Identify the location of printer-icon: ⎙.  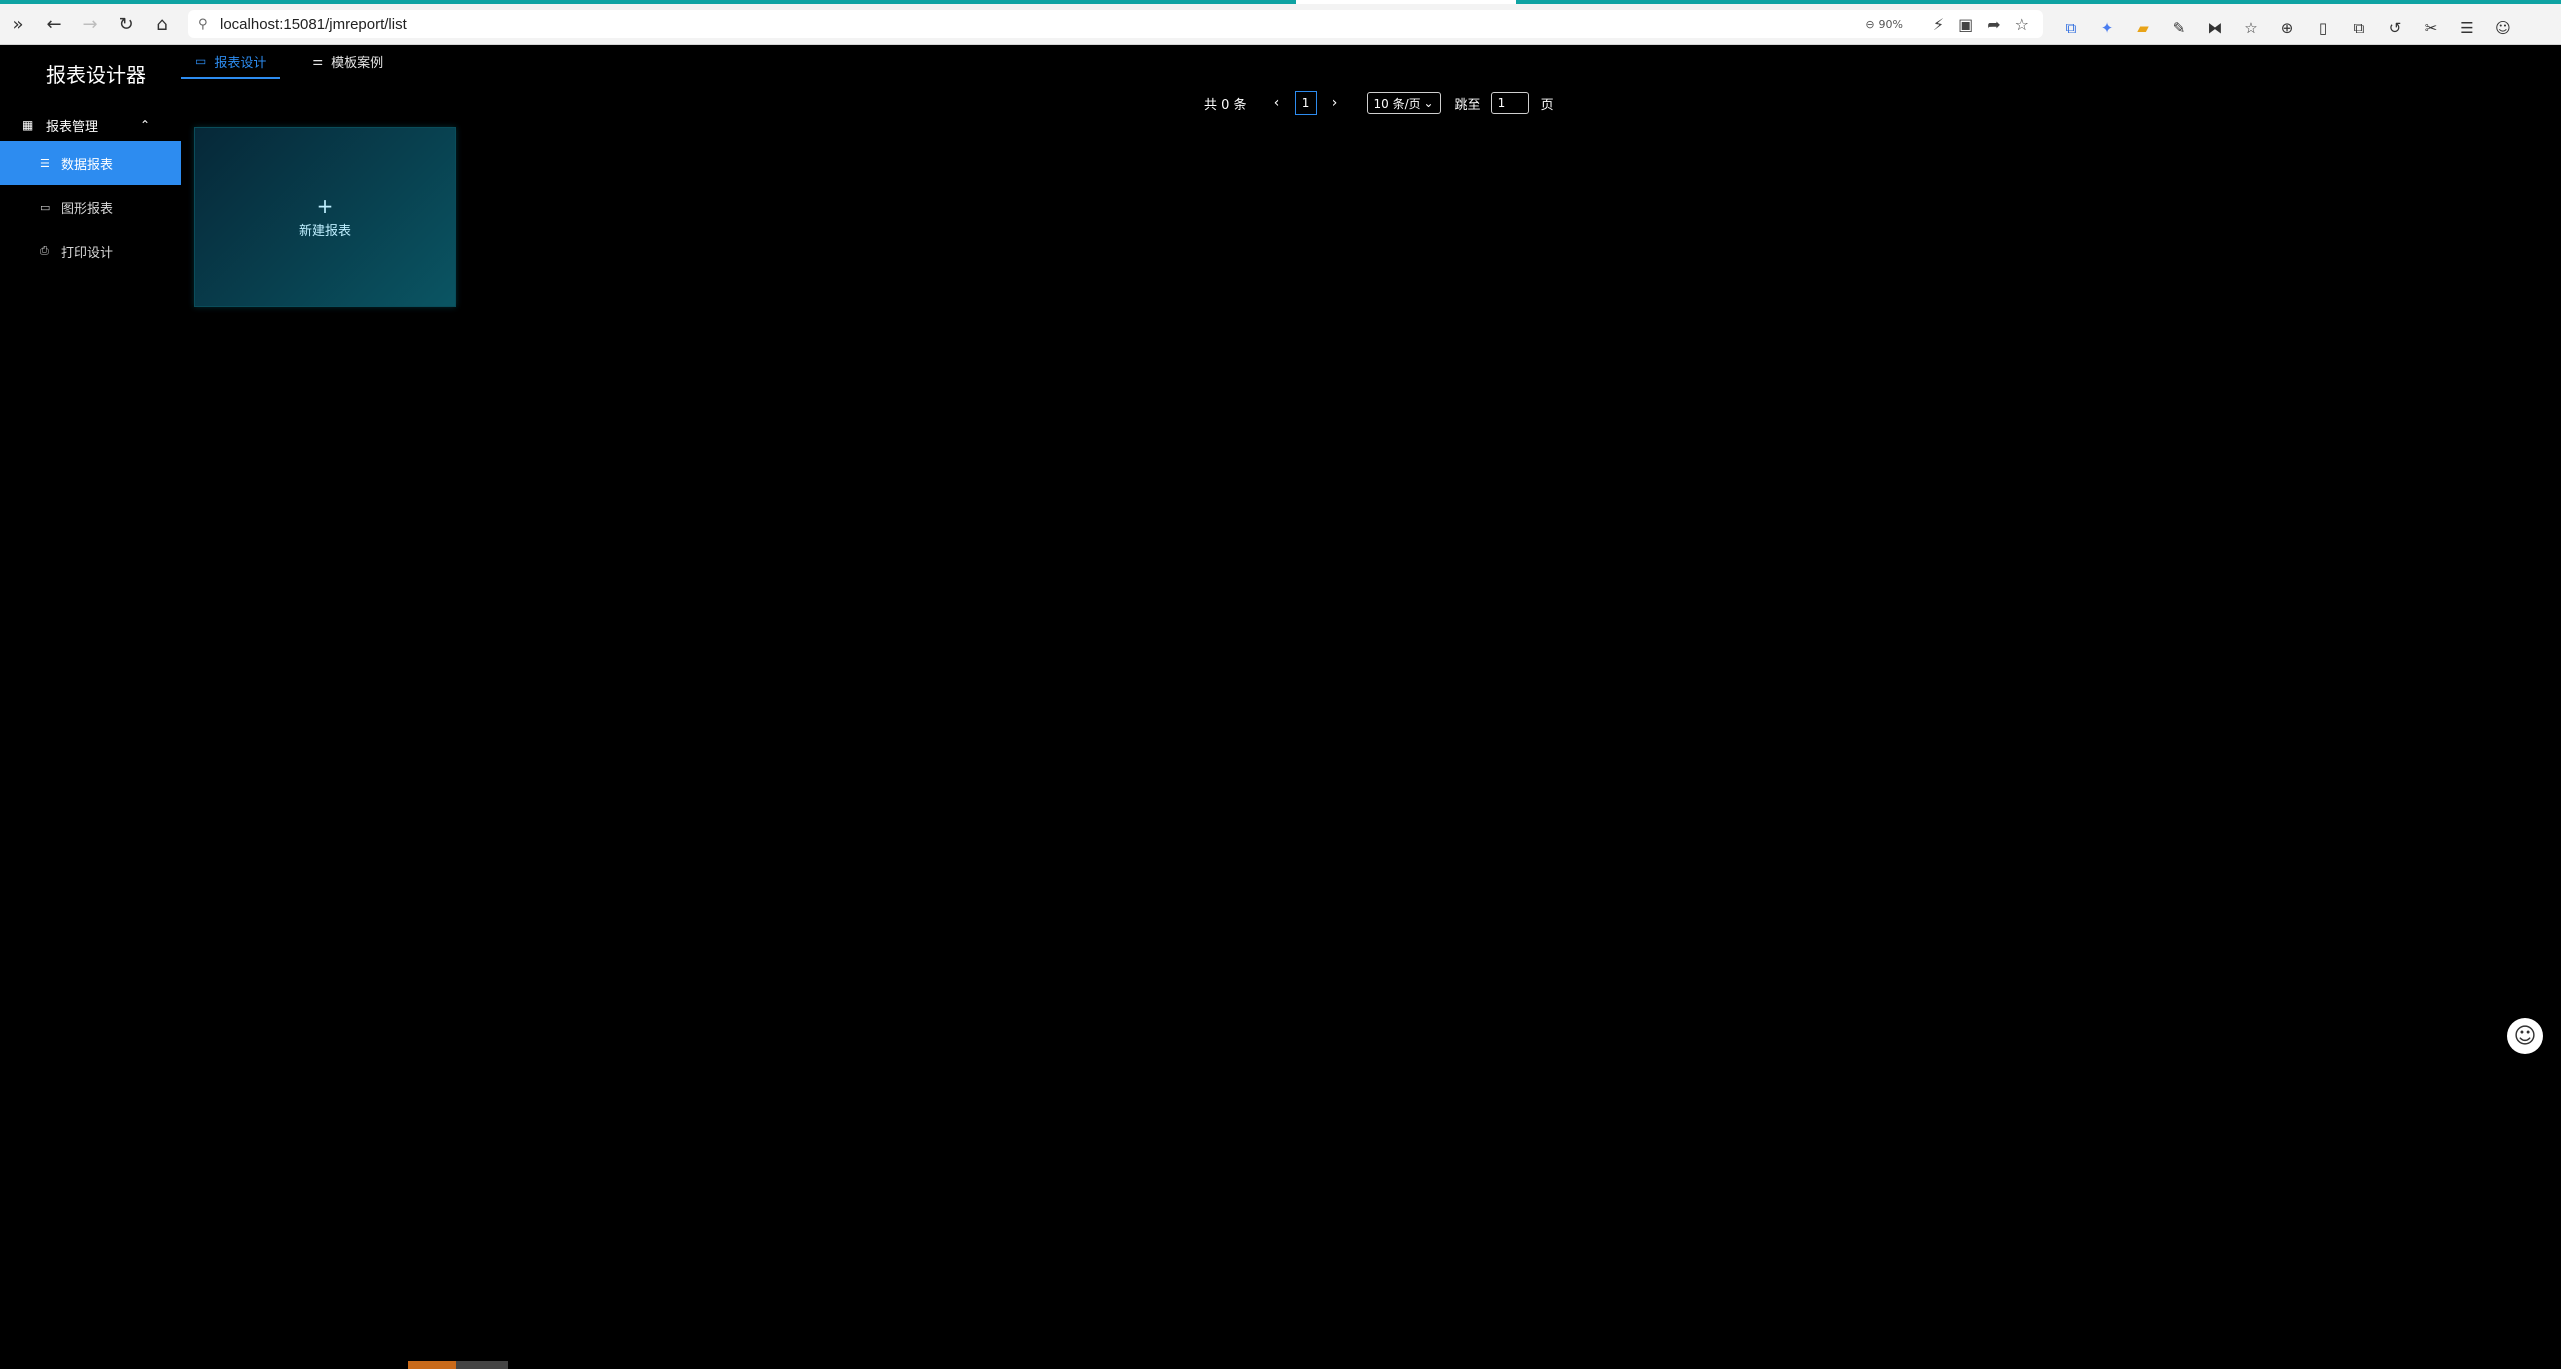
(44, 250).